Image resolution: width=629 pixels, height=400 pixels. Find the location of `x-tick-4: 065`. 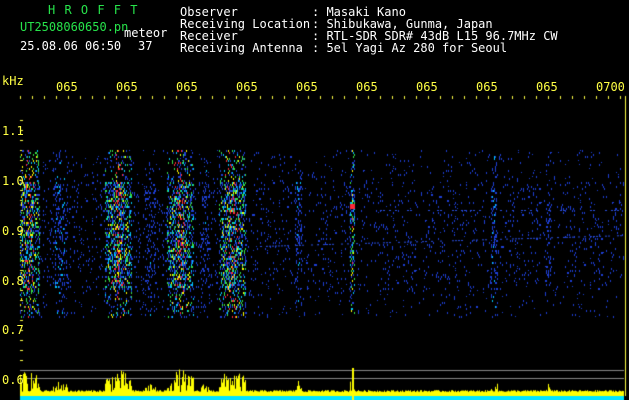

x-tick-4: 065 is located at coordinates (247, 87).